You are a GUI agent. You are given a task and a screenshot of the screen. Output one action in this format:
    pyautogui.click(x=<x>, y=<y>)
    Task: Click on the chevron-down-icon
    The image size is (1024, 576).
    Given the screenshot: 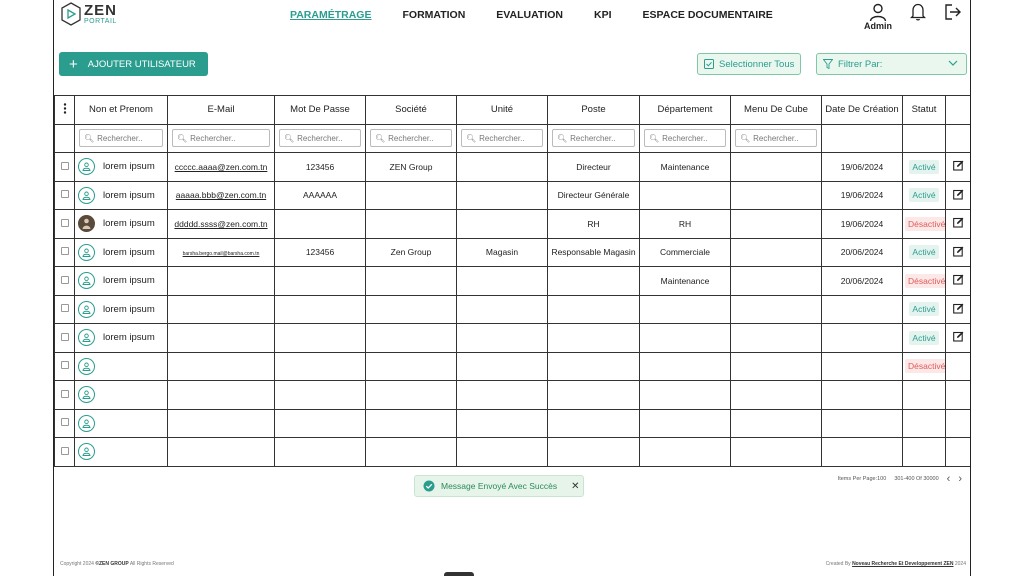 What is the action you would take?
    pyautogui.click(x=953, y=63)
    